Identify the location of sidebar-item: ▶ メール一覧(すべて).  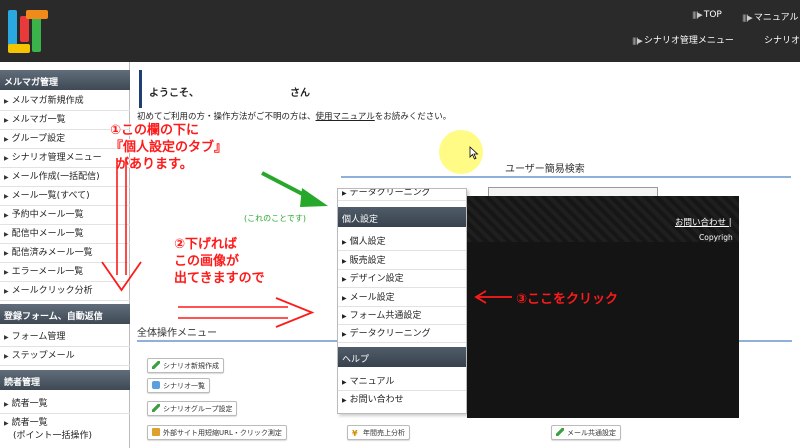
(65, 196).